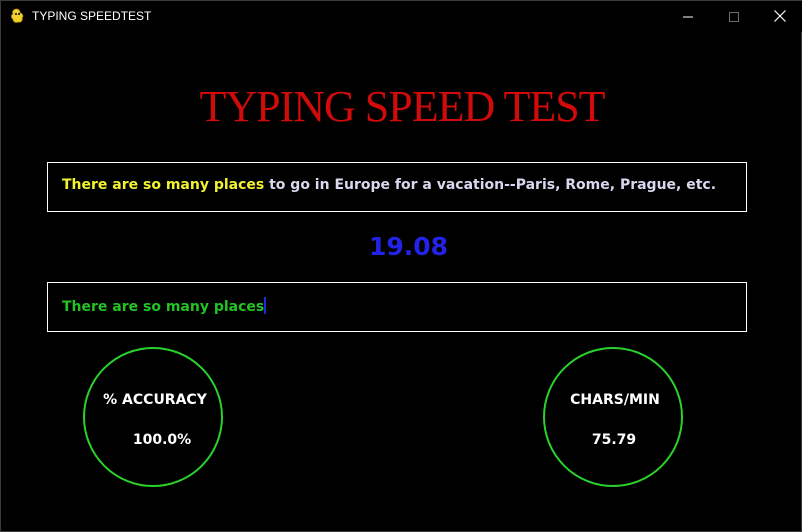  I want to click on maximize-icon, so click(734, 16).